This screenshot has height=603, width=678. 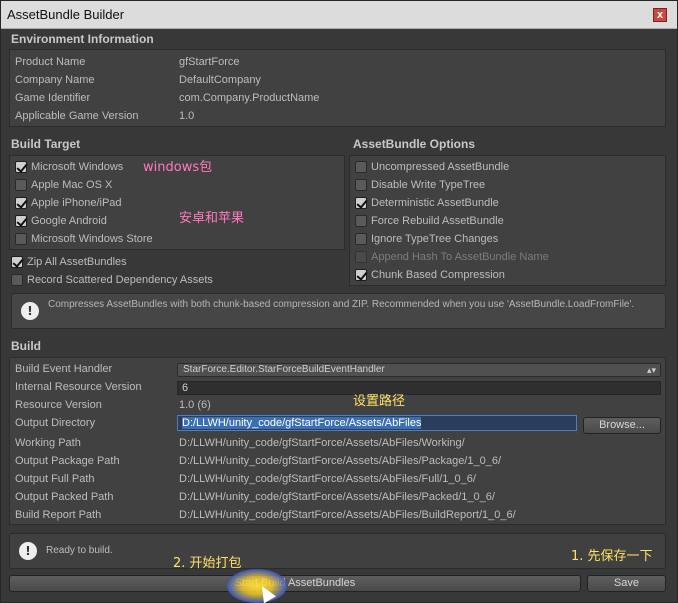 What do you see at coordinates (46, 144) in the screenshot?
I see `build-target-header: Build Target` at bounding box center [46, 144].